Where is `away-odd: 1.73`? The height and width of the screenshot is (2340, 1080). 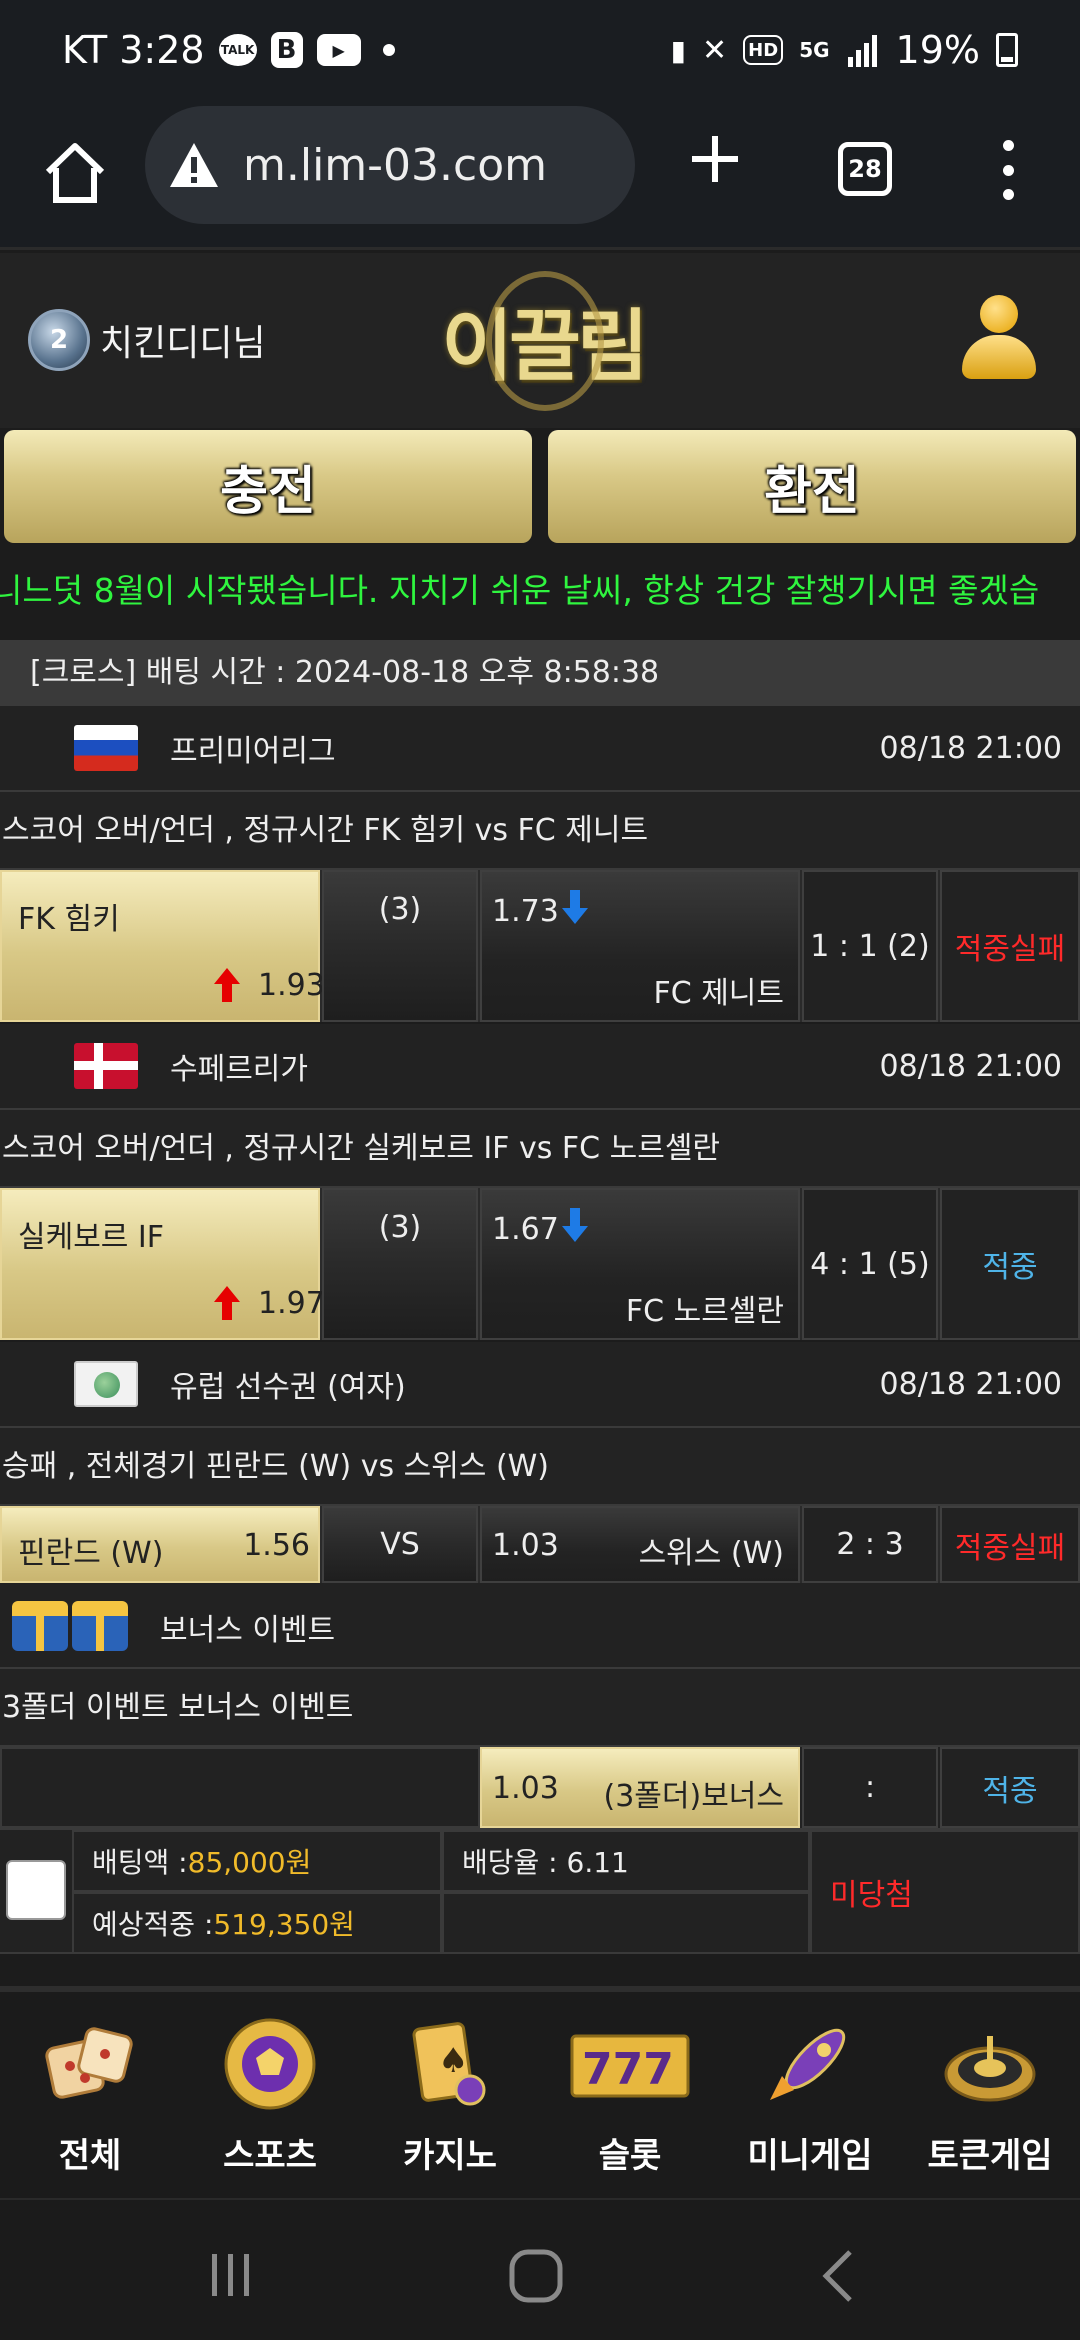 away-odd: 1.73 is located at coordinates (525, 911).